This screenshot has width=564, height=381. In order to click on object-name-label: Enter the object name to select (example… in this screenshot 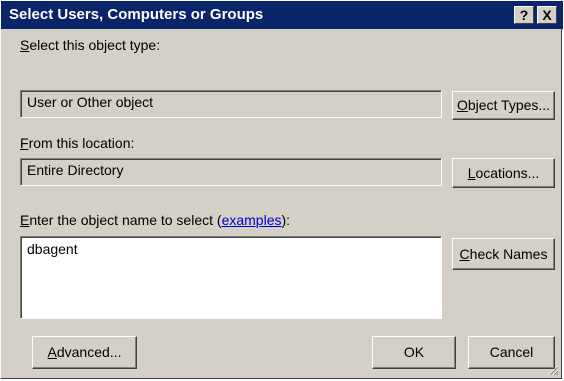, I will do `click(155, 220)`.